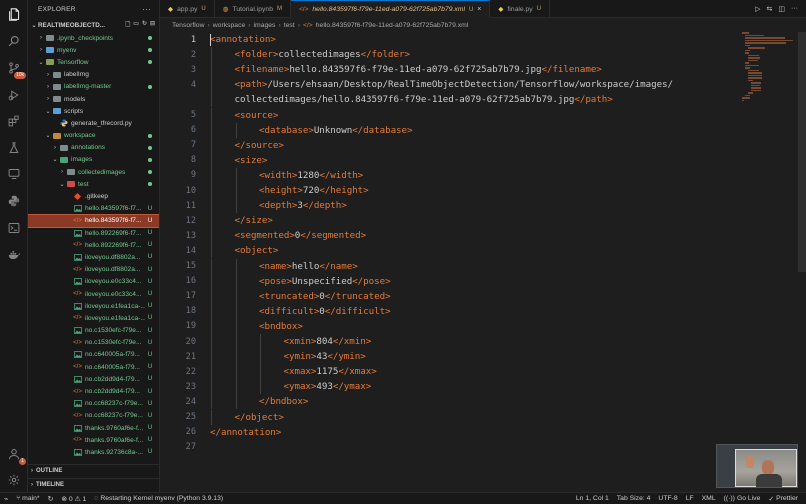 The width and height of the screenshot is (806, 504). I want to click on new-file-icon: 🗋, so click(127, 25).